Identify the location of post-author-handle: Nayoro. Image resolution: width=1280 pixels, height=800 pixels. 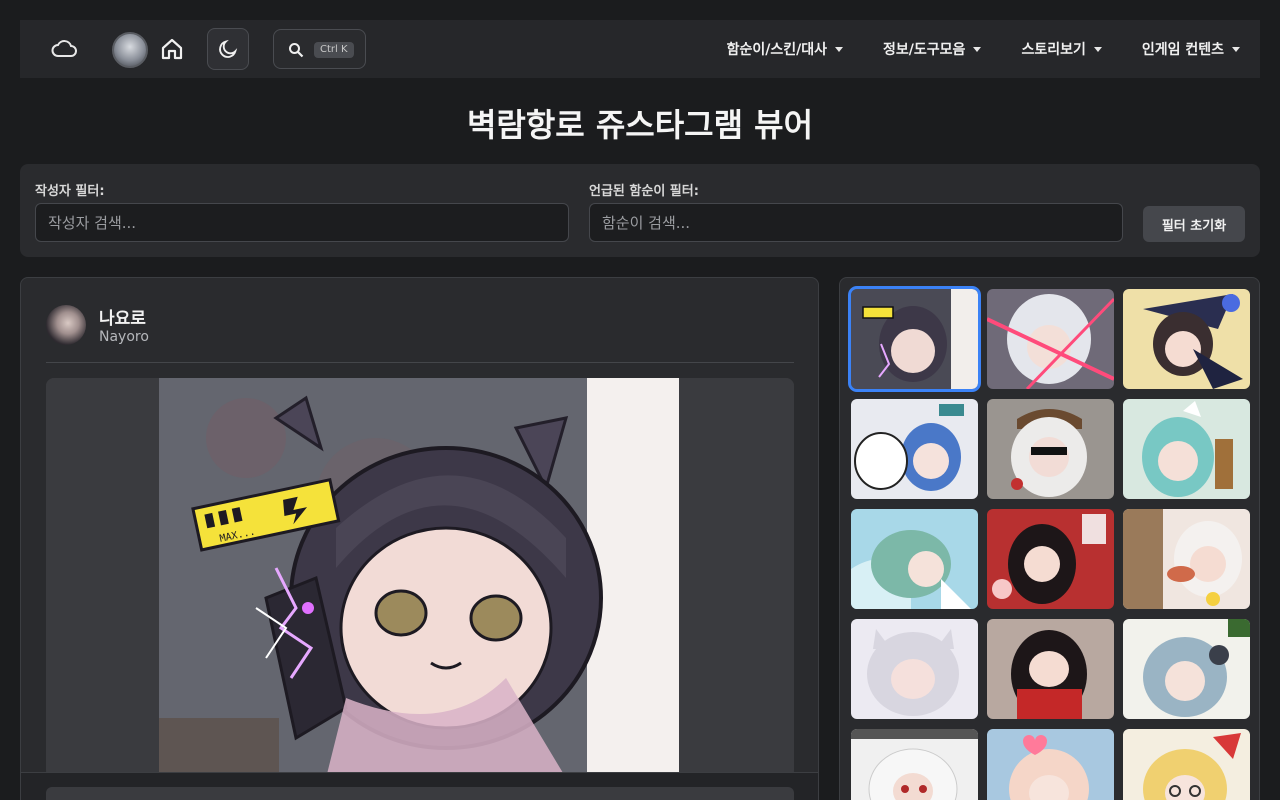
(124, 337).